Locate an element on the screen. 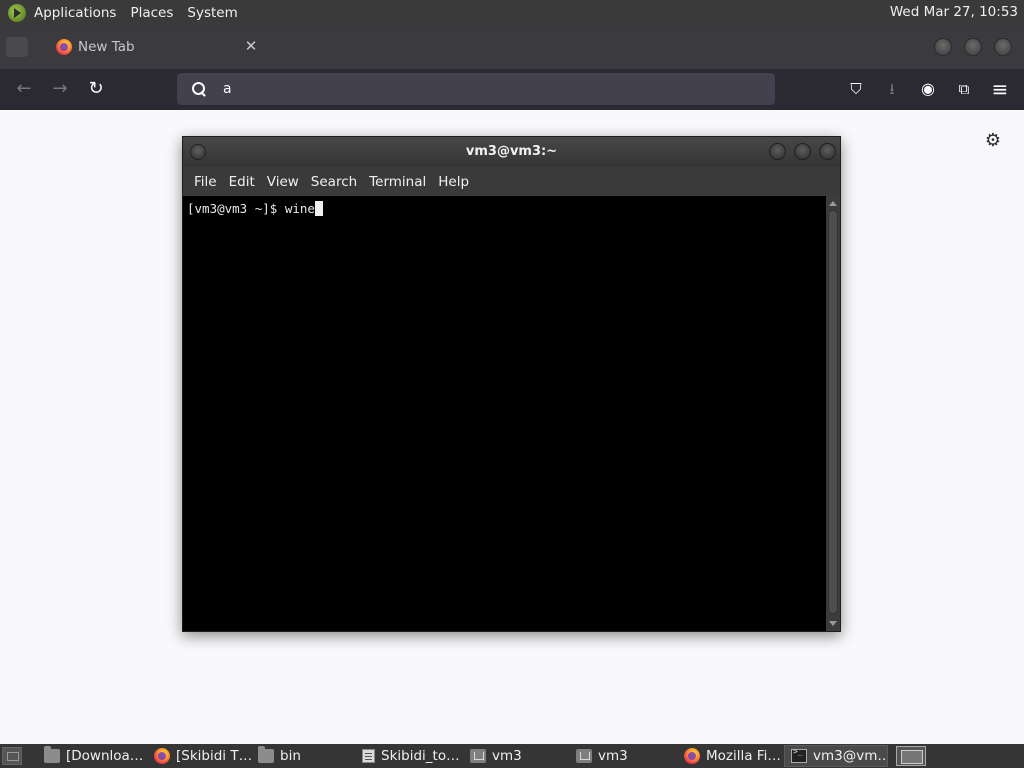 The image size is (1024, 768). applications-menu: Applications is located at coordinates (75, 13).